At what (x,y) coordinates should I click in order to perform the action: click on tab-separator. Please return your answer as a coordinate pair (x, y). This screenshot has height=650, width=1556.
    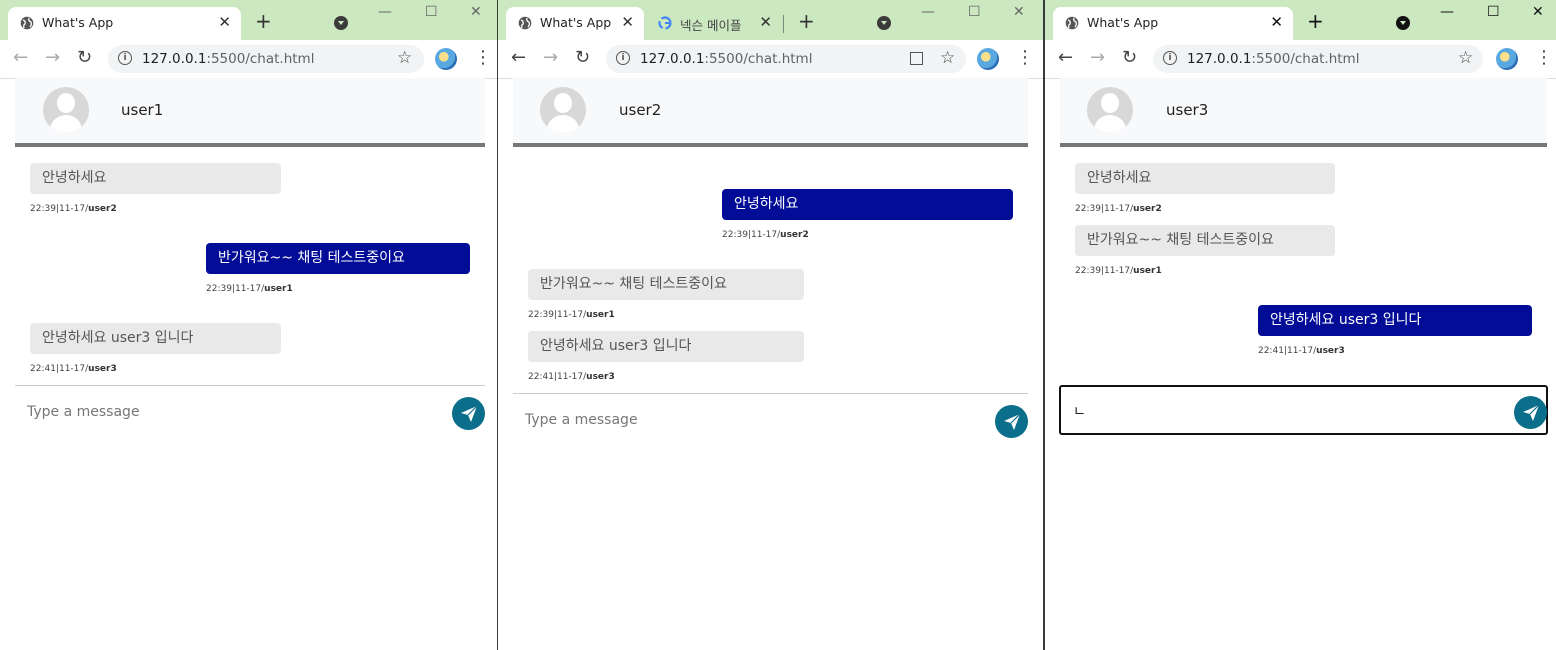
    Looking at the image, I should click on (783, 24).